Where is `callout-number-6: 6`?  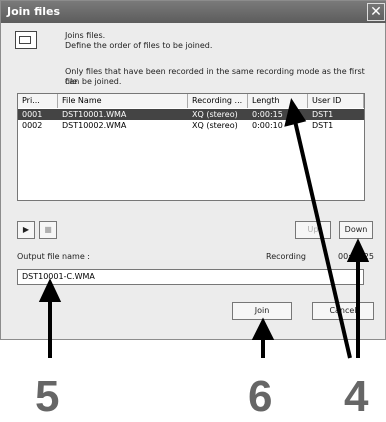
callout-number-6: 6 is located at coordinates (260, 396).